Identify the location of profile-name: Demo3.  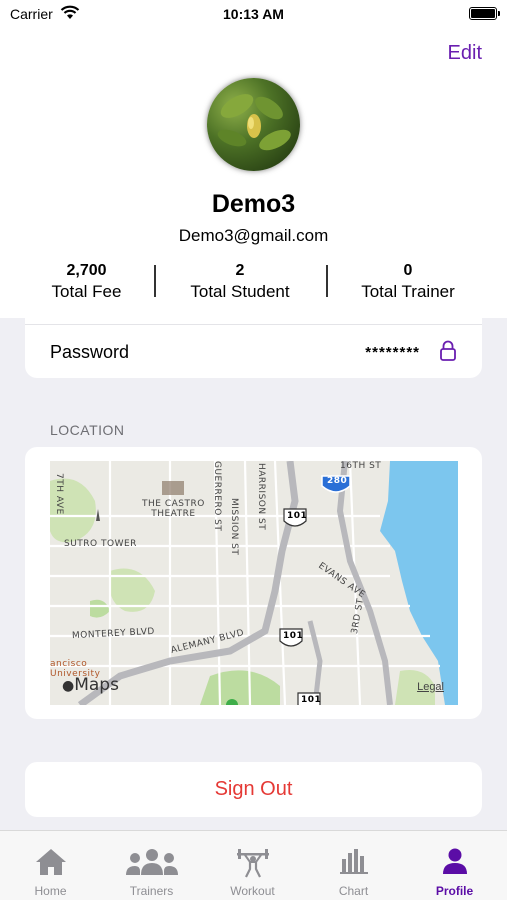
(253, 204).